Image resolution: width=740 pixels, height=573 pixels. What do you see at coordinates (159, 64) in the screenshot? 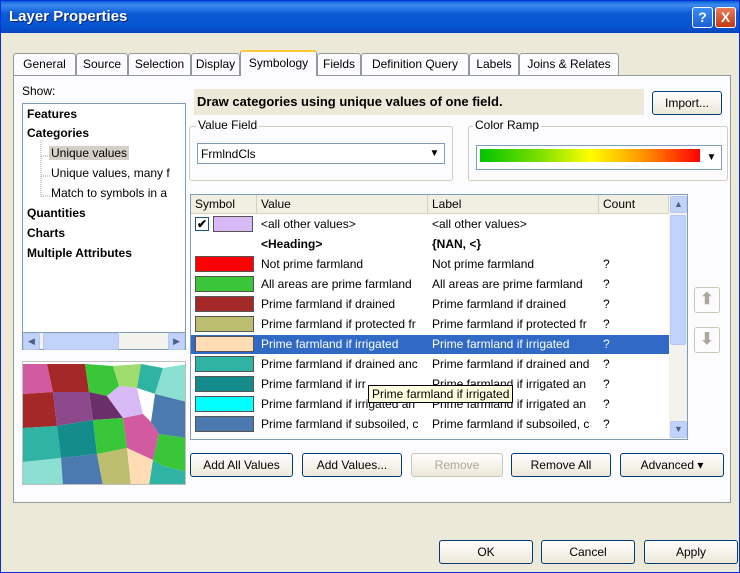
I see `tab-selection: Selection` at bounding box center [159, 64].